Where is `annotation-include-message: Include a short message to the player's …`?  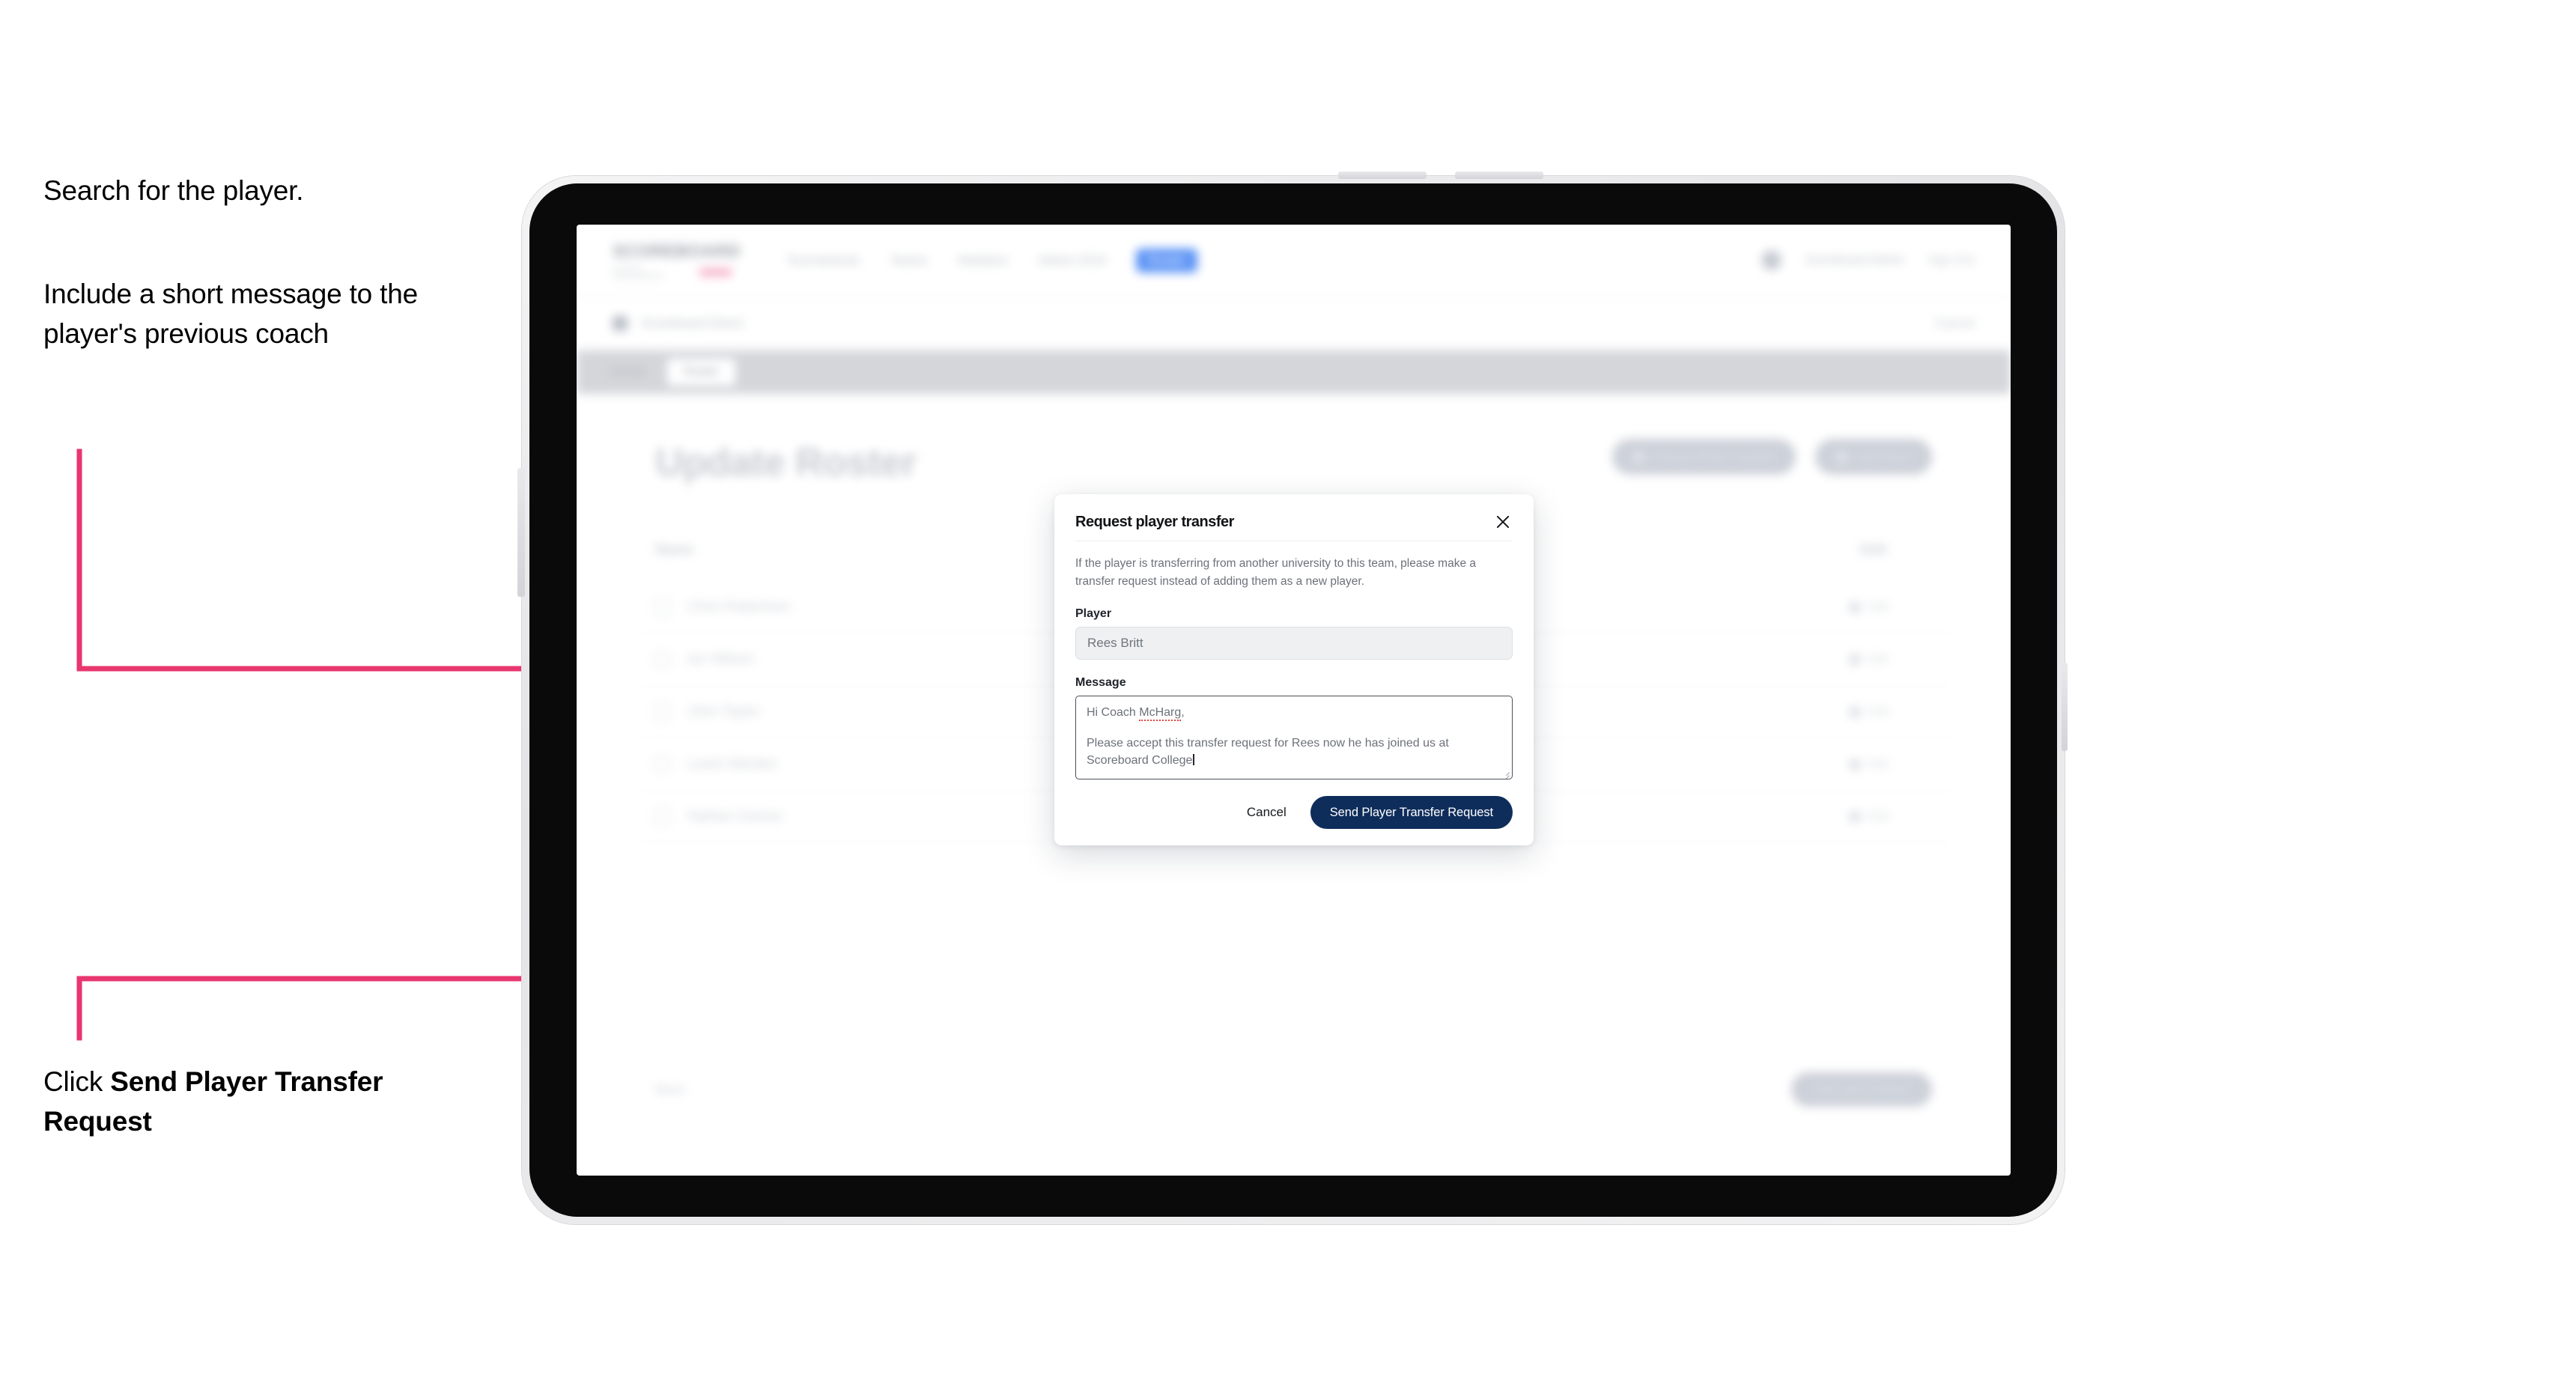 annotation-include-message: Include a short message to the player's … is located at coordinates (230, 315).